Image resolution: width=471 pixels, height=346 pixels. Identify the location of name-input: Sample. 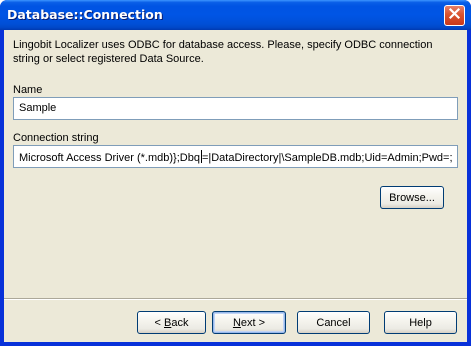
(235, 108).